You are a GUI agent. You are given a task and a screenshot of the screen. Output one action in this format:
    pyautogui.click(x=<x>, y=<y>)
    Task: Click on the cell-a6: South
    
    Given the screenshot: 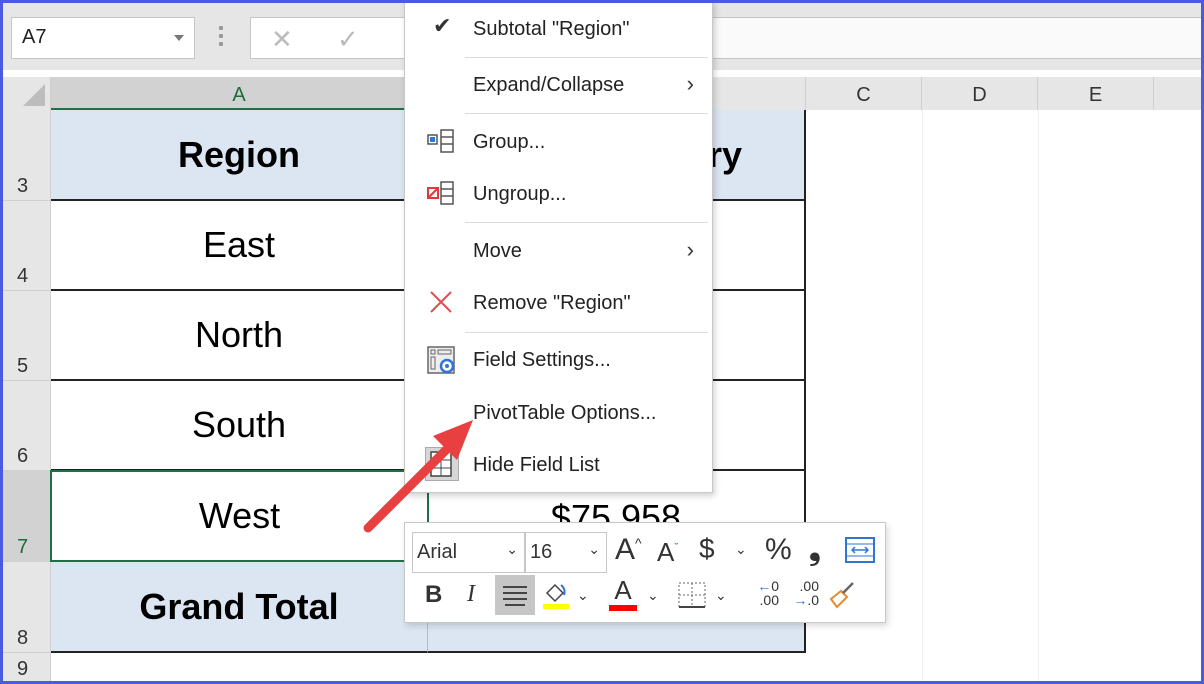 What is the action you would take?
    pyautogui.click(x=239, y=426)
    